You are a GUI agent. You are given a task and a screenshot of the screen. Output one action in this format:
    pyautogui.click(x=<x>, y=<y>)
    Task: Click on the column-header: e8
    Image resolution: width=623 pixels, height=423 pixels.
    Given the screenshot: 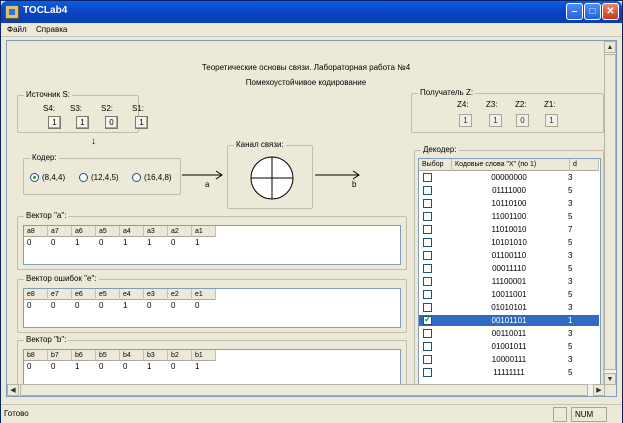 What is the action you would take?
    pyautogui.click(x=36, y=294)
    